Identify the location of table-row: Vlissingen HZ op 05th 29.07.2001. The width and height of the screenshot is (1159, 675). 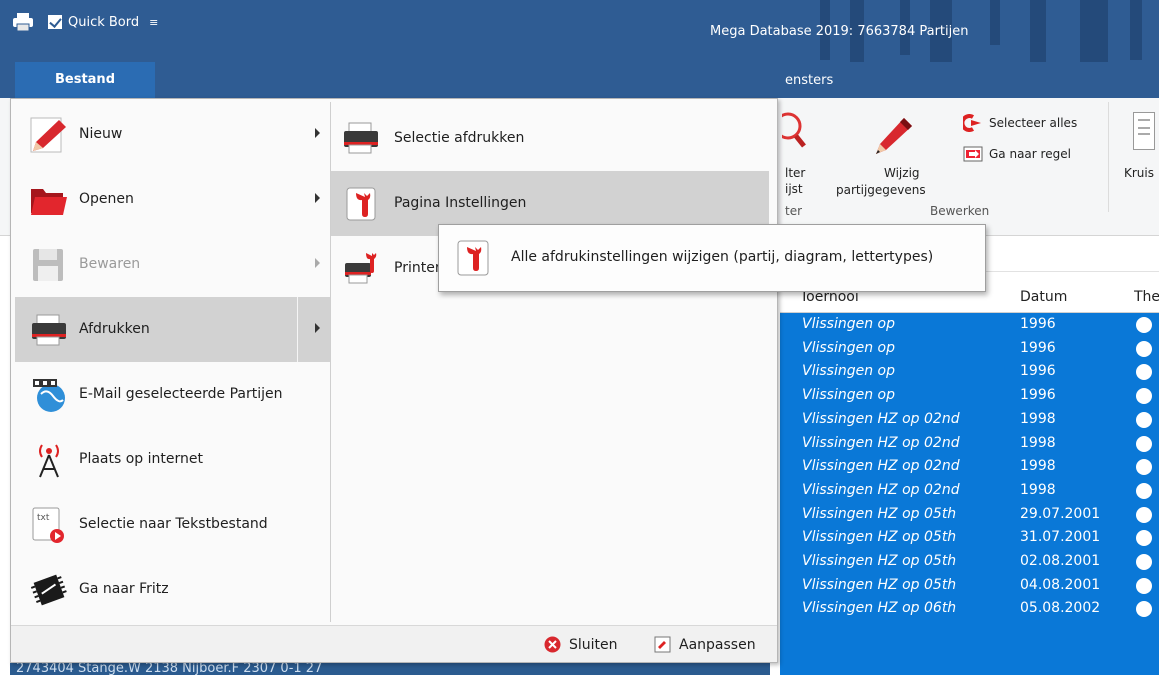
(969, 515).